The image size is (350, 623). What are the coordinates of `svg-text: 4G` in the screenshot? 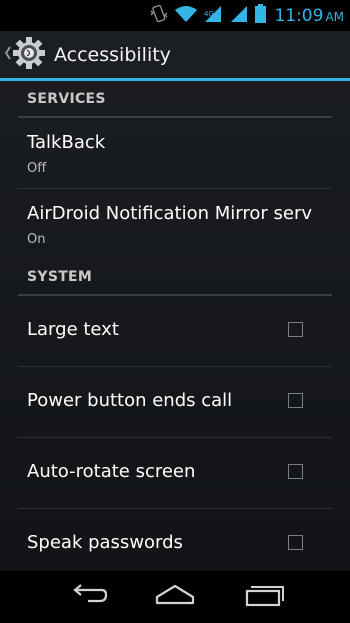 It's located at (209, 14).